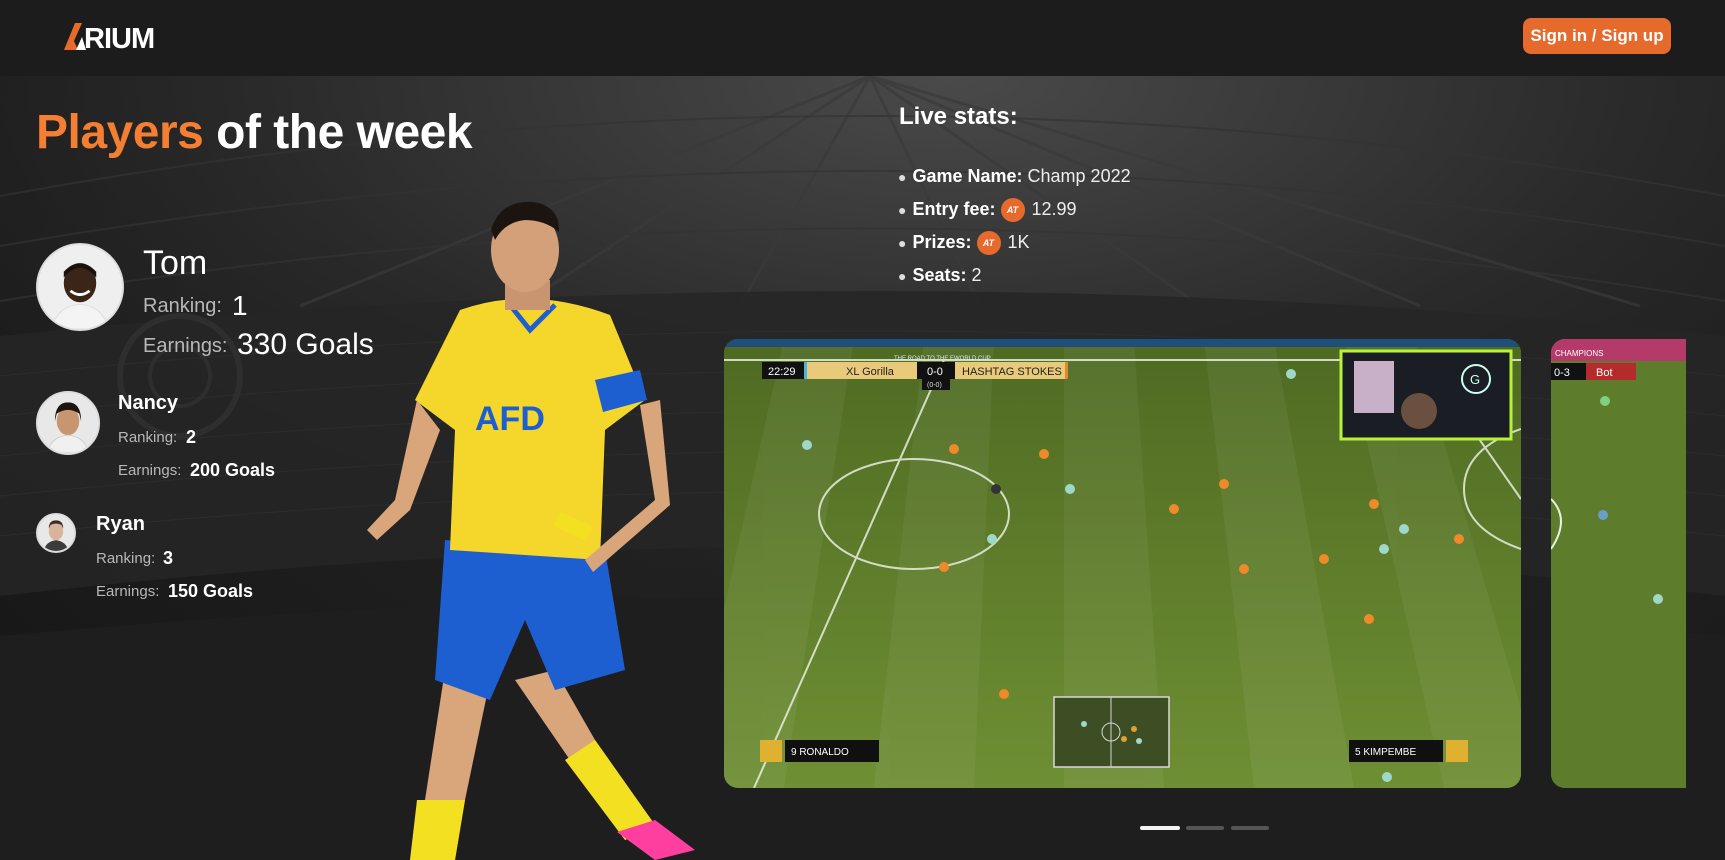  Describe the element at coordinates (305, 344) in the screenshot. I see `earnings-value: 330 Goals` at that location.